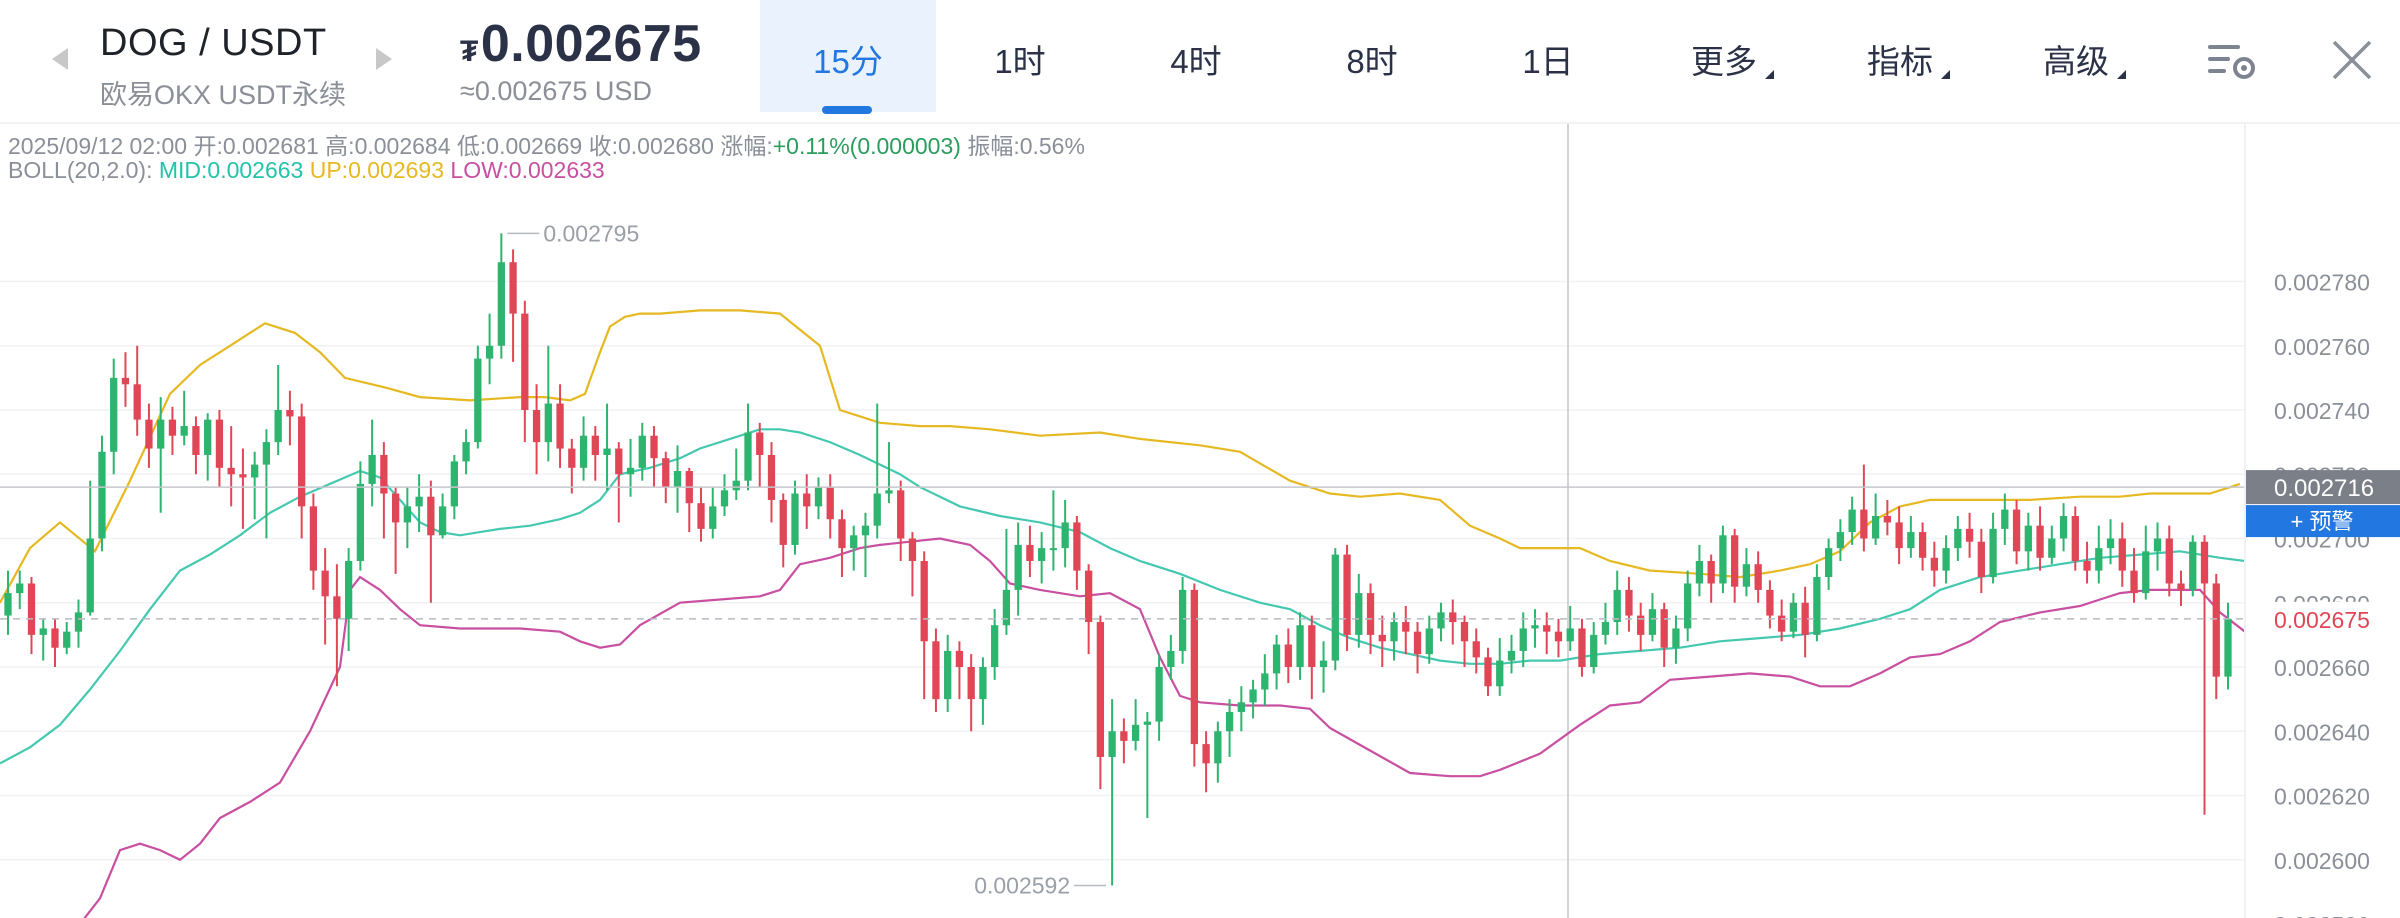 The width and height of the screenshot is (2400, 918). What do you see at coordinates (2322, 411) in the screenshot?
I see `y-tick-label: 0.002740` at bounding box center [2322, 411].